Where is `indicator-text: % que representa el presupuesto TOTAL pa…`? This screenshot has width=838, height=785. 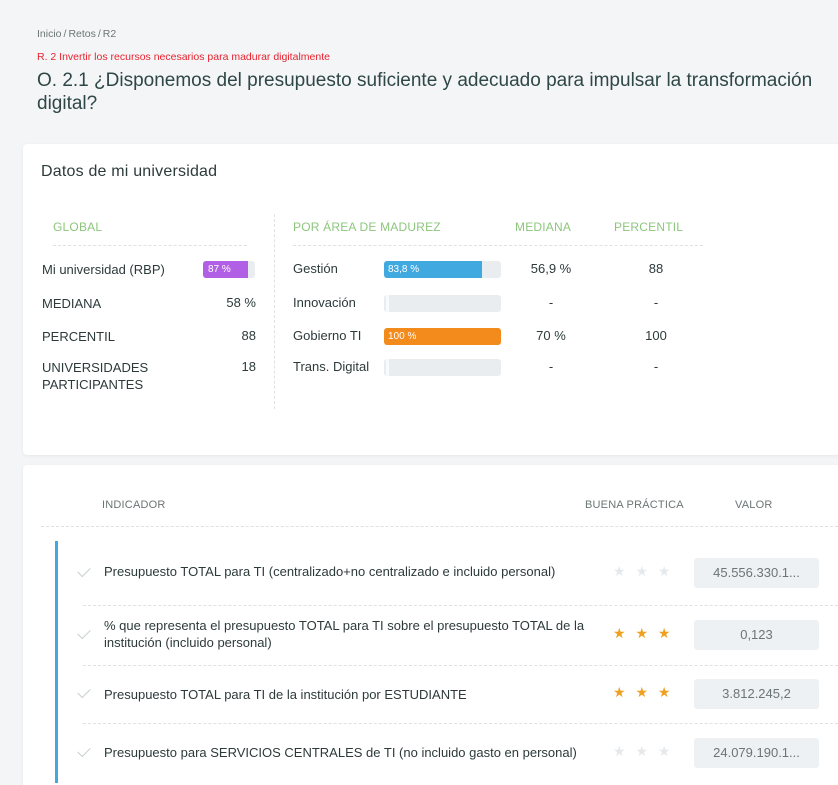 indicator-text: % que representa el presupuesto TOTAL pa… is located at coordinates (344, 634).